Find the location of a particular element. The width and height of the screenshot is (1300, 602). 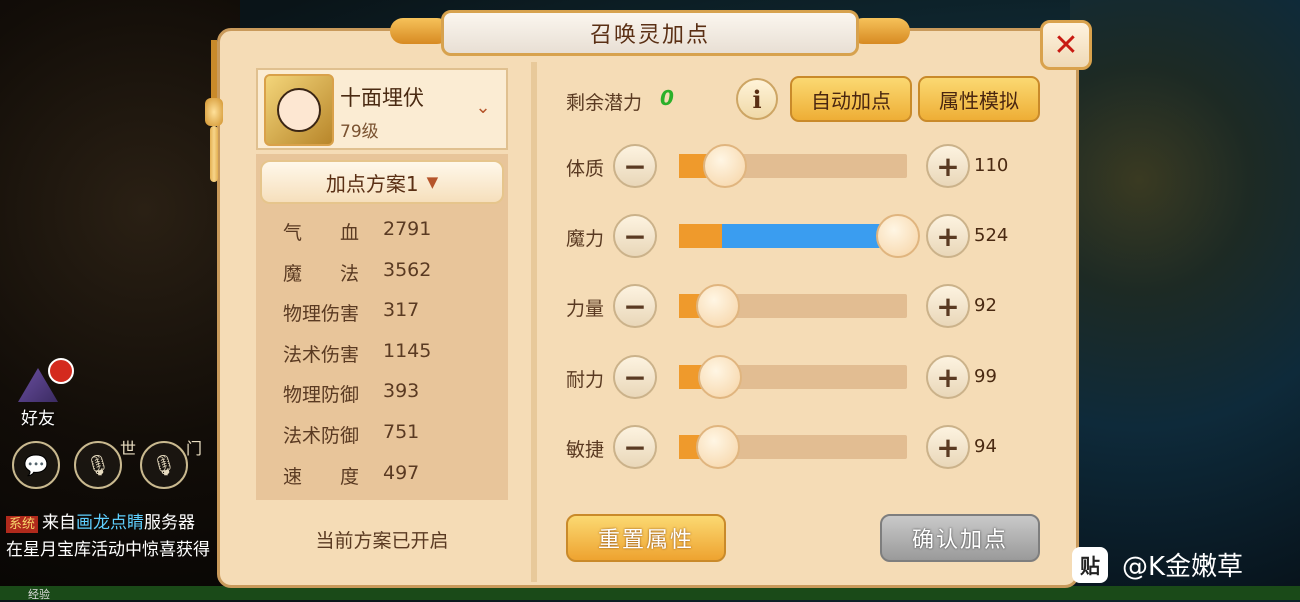

server-name: 画龙点睛 is located at coordinates (110, 523).